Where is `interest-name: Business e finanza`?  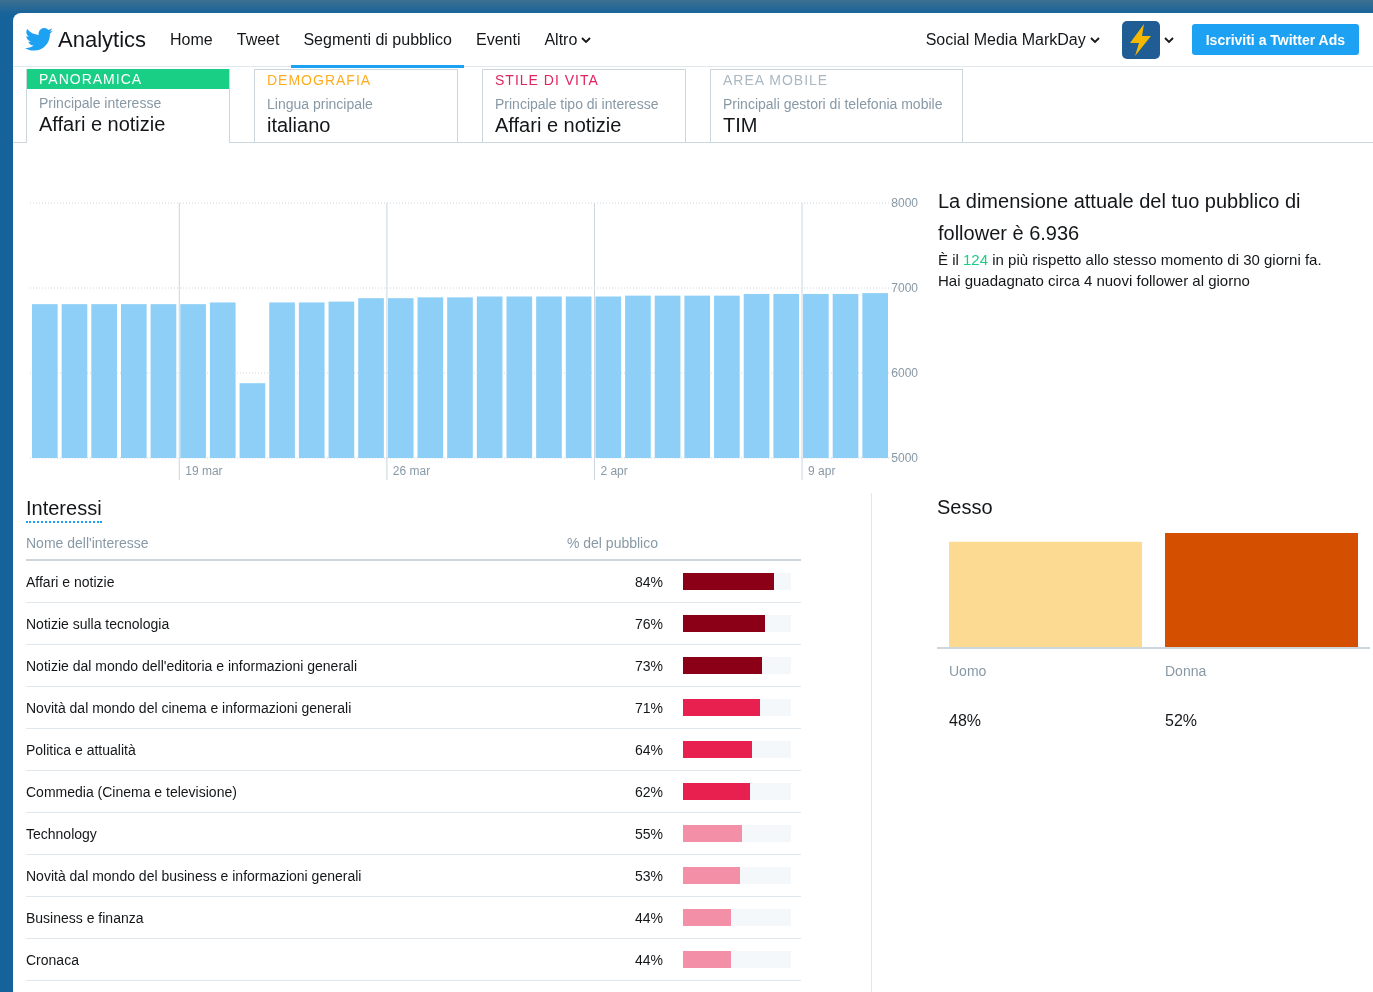 interest-name: Business e finanza is located at coordinates (85, 917).